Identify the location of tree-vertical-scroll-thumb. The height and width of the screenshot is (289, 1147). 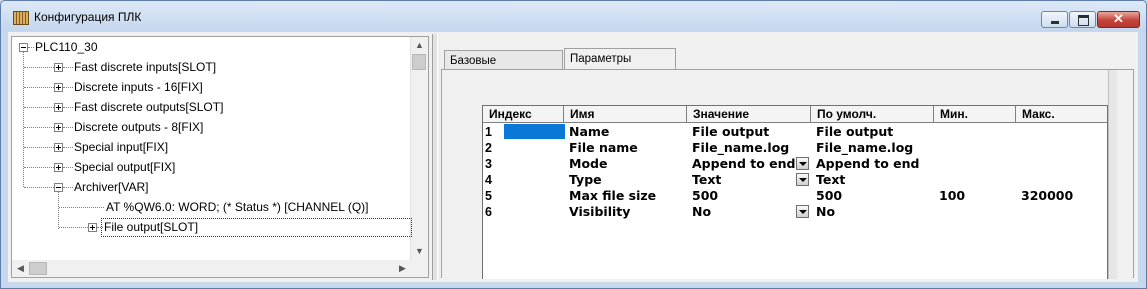
(419, 62).